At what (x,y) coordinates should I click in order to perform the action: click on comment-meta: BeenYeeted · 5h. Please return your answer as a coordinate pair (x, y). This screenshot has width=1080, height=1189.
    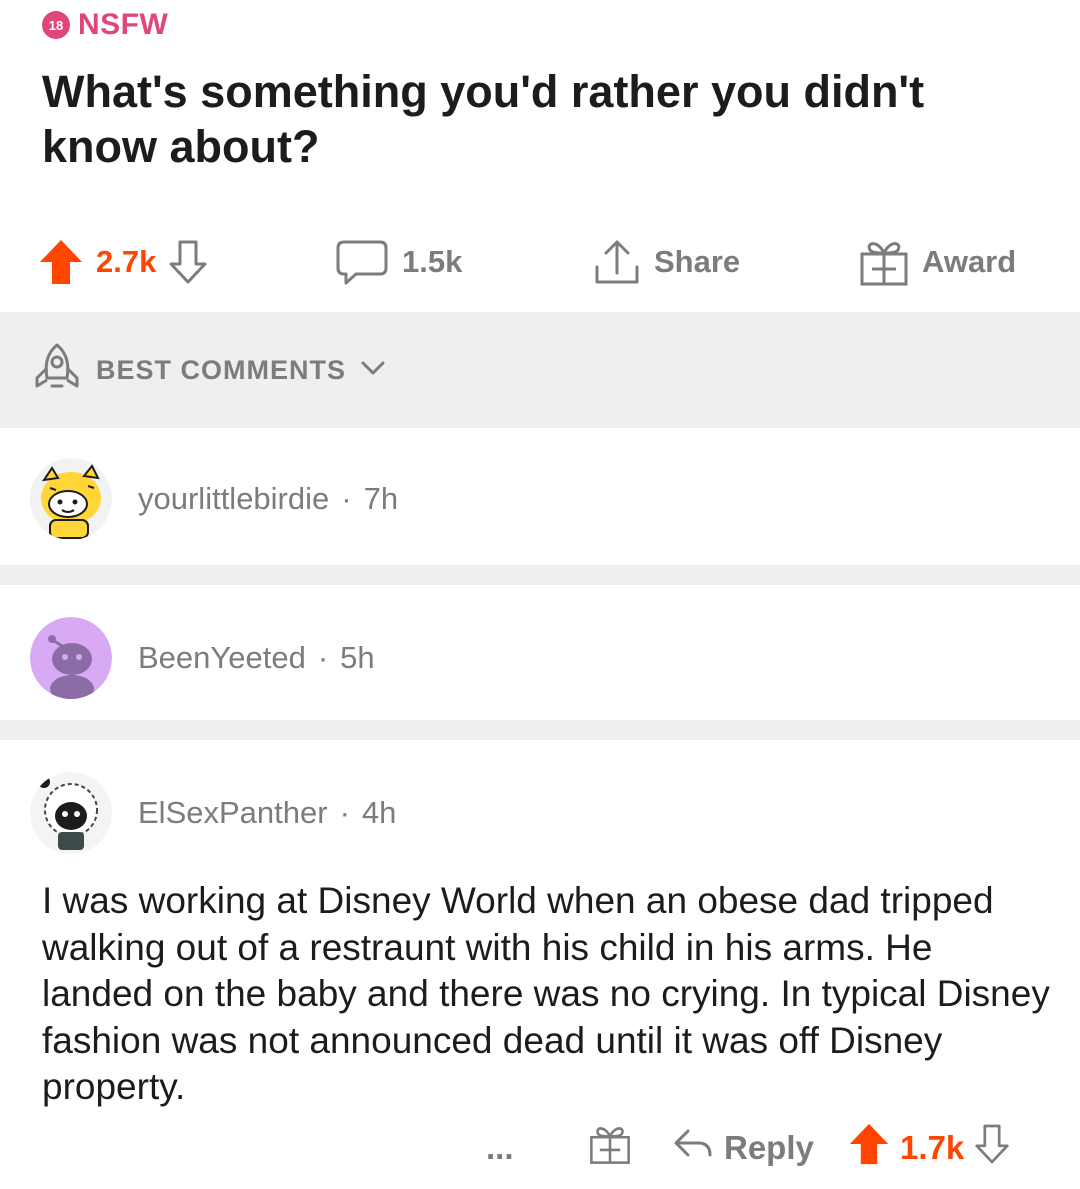
    Looking at the image, I should click on (256, 658).